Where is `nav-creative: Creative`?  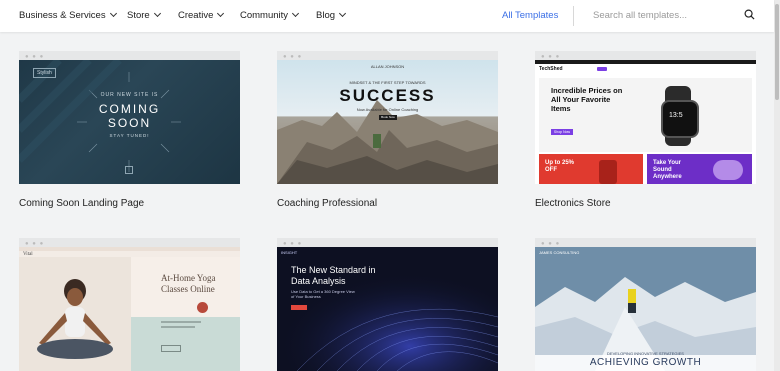
nav-creative: Creative is located at coordinates (201, 15).